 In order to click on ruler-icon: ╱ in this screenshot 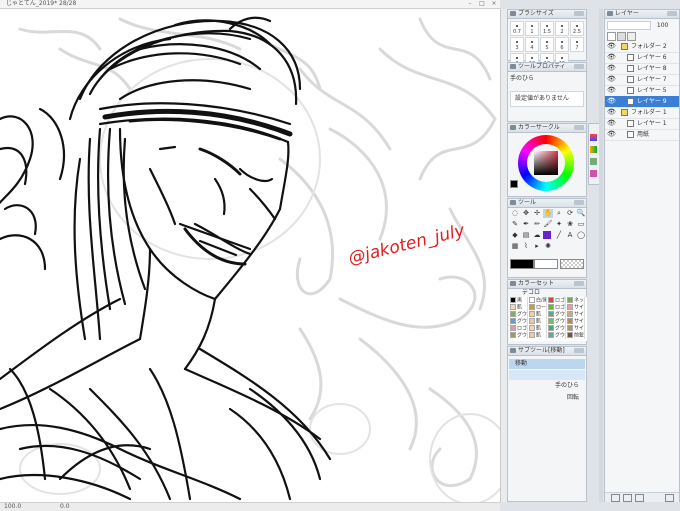, I will do `click(559, 235)`.